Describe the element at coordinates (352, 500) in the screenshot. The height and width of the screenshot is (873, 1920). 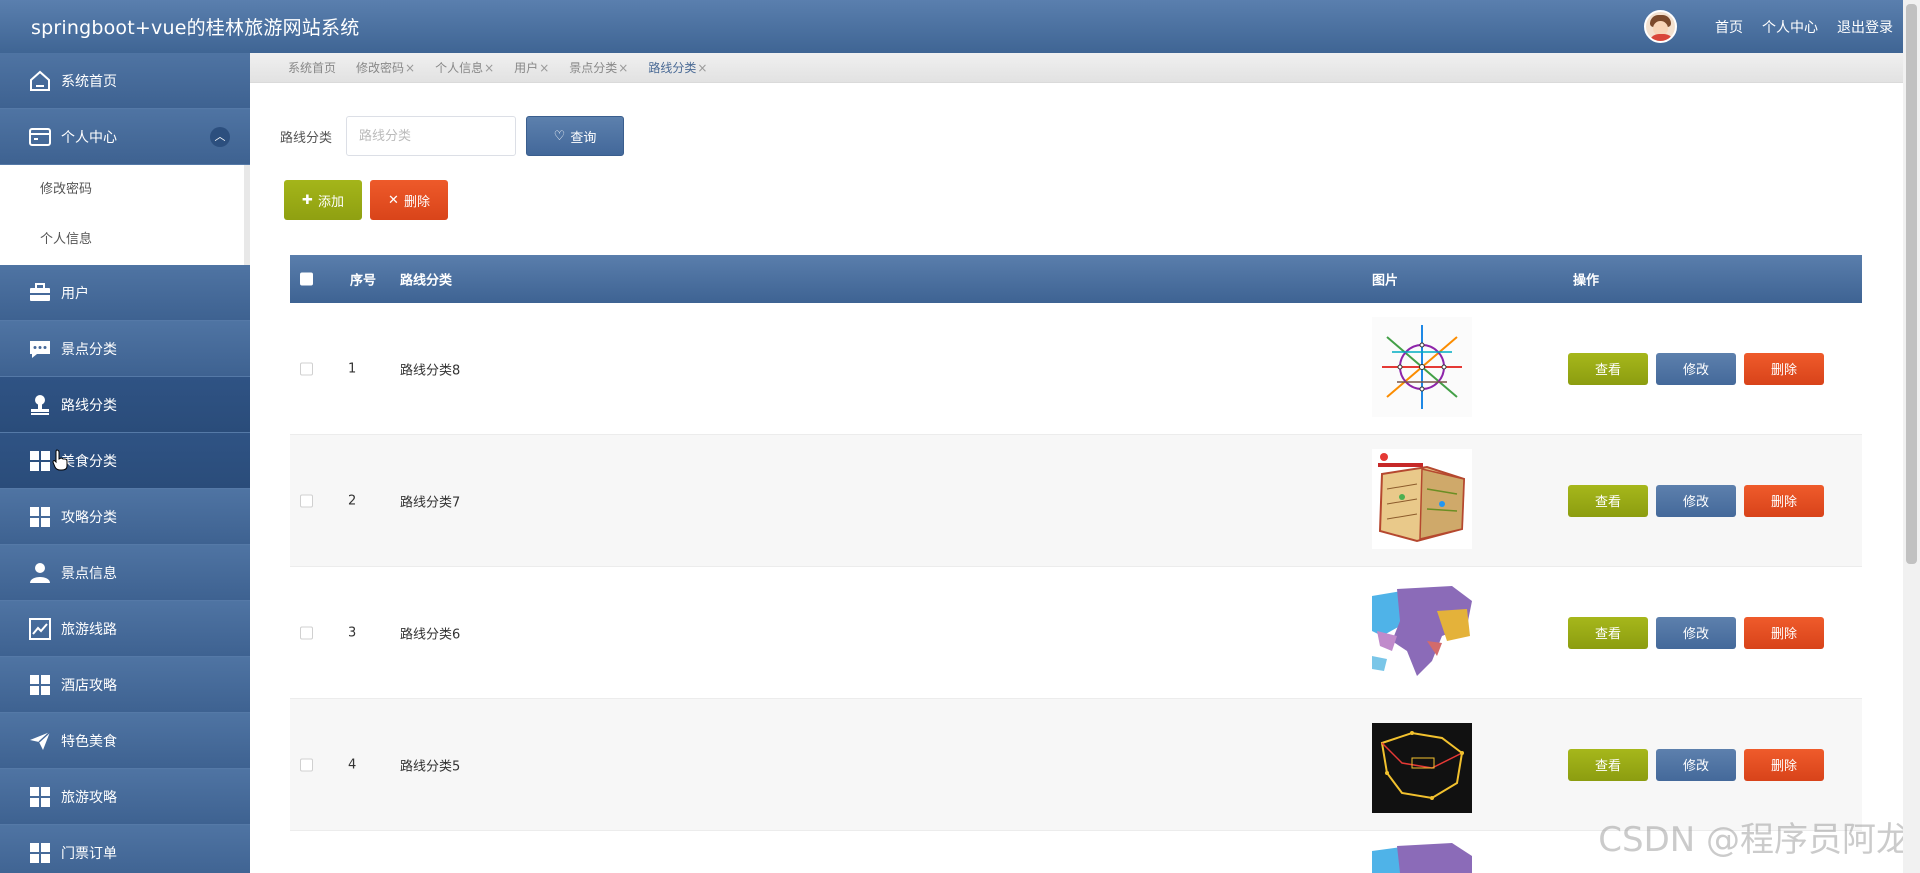
I see `row-index: 2` at that location.